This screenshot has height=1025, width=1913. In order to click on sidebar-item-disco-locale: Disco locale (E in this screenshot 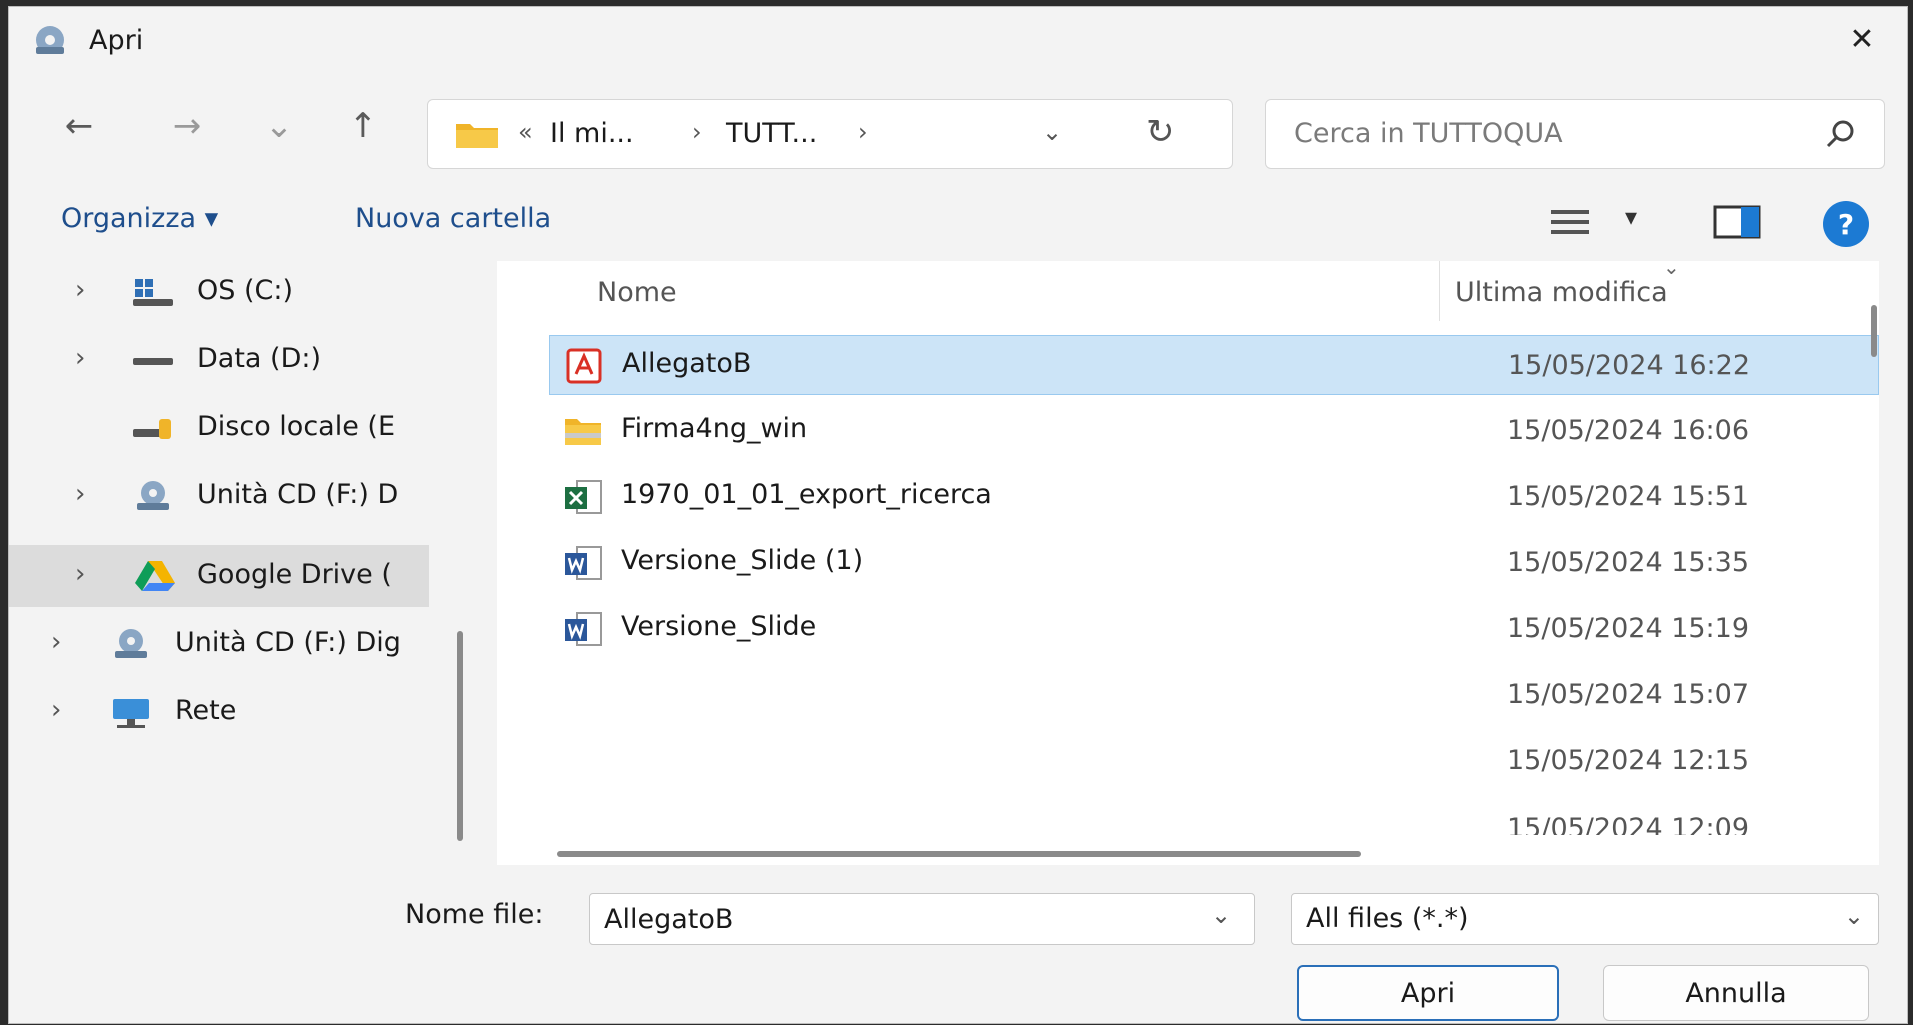, I will do `click(246, 428)`.